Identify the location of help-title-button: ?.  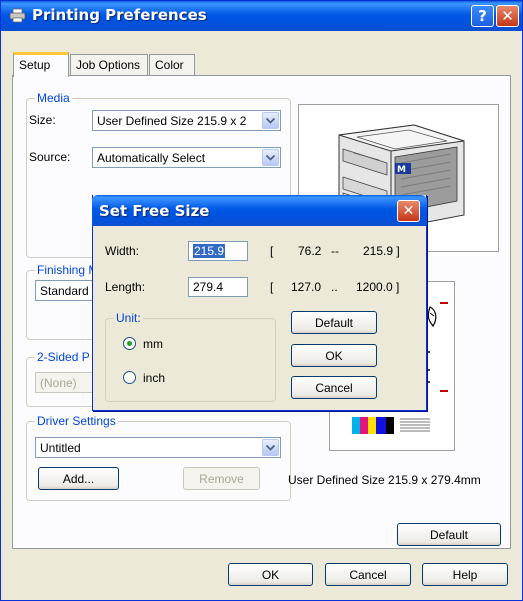
(482, 16).